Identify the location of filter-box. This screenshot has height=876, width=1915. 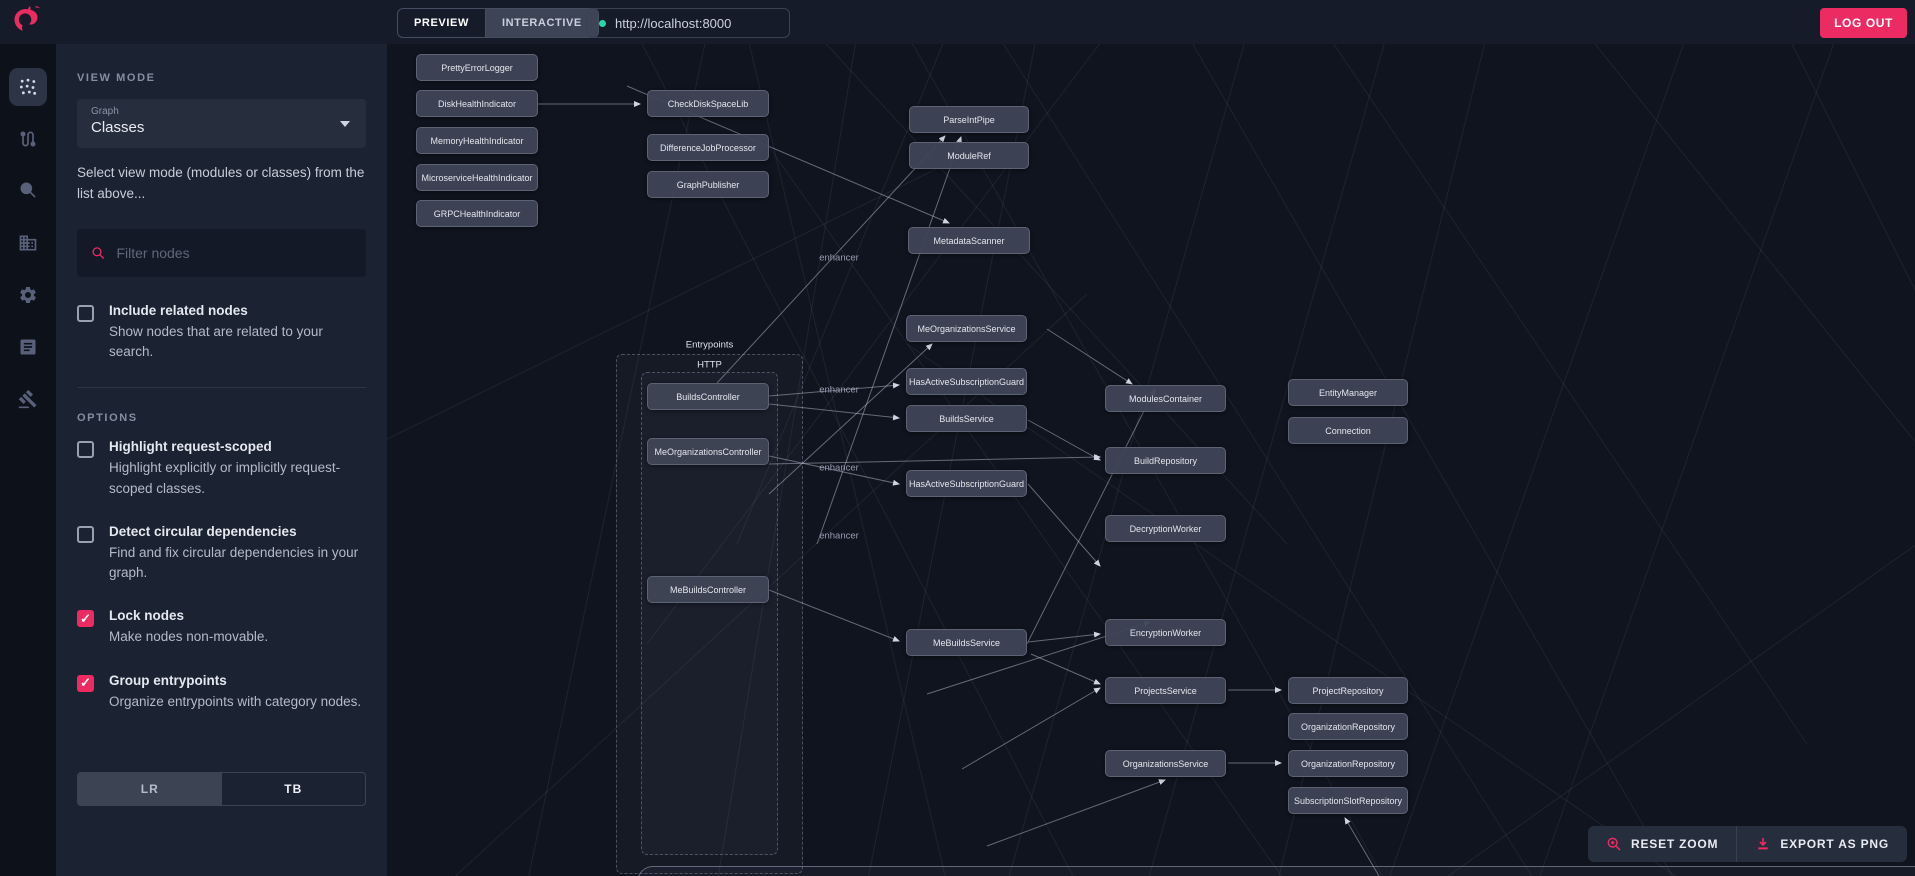
(221, 252).